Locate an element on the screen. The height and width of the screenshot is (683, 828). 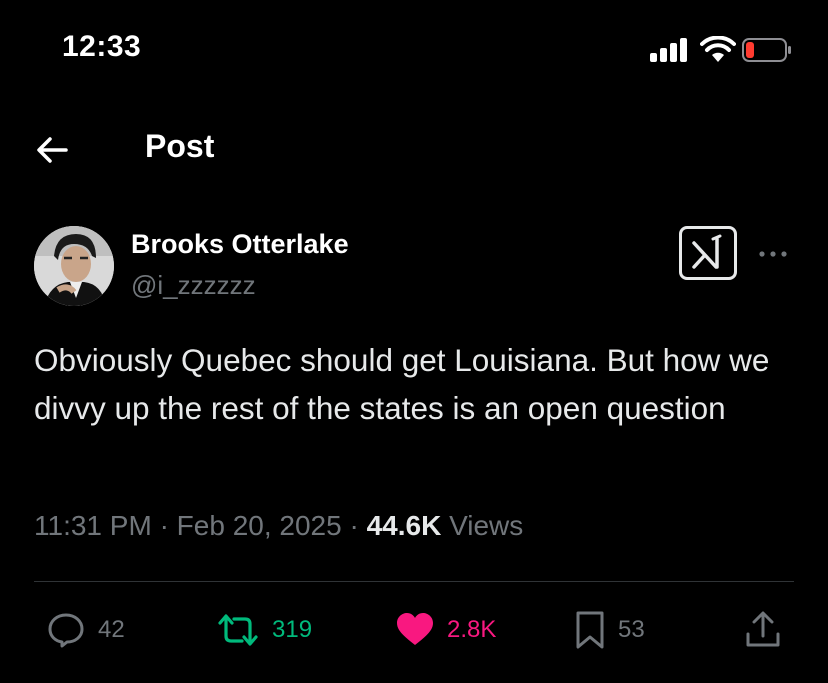
cellular-signal-icon is located at coordinates (671, 49).